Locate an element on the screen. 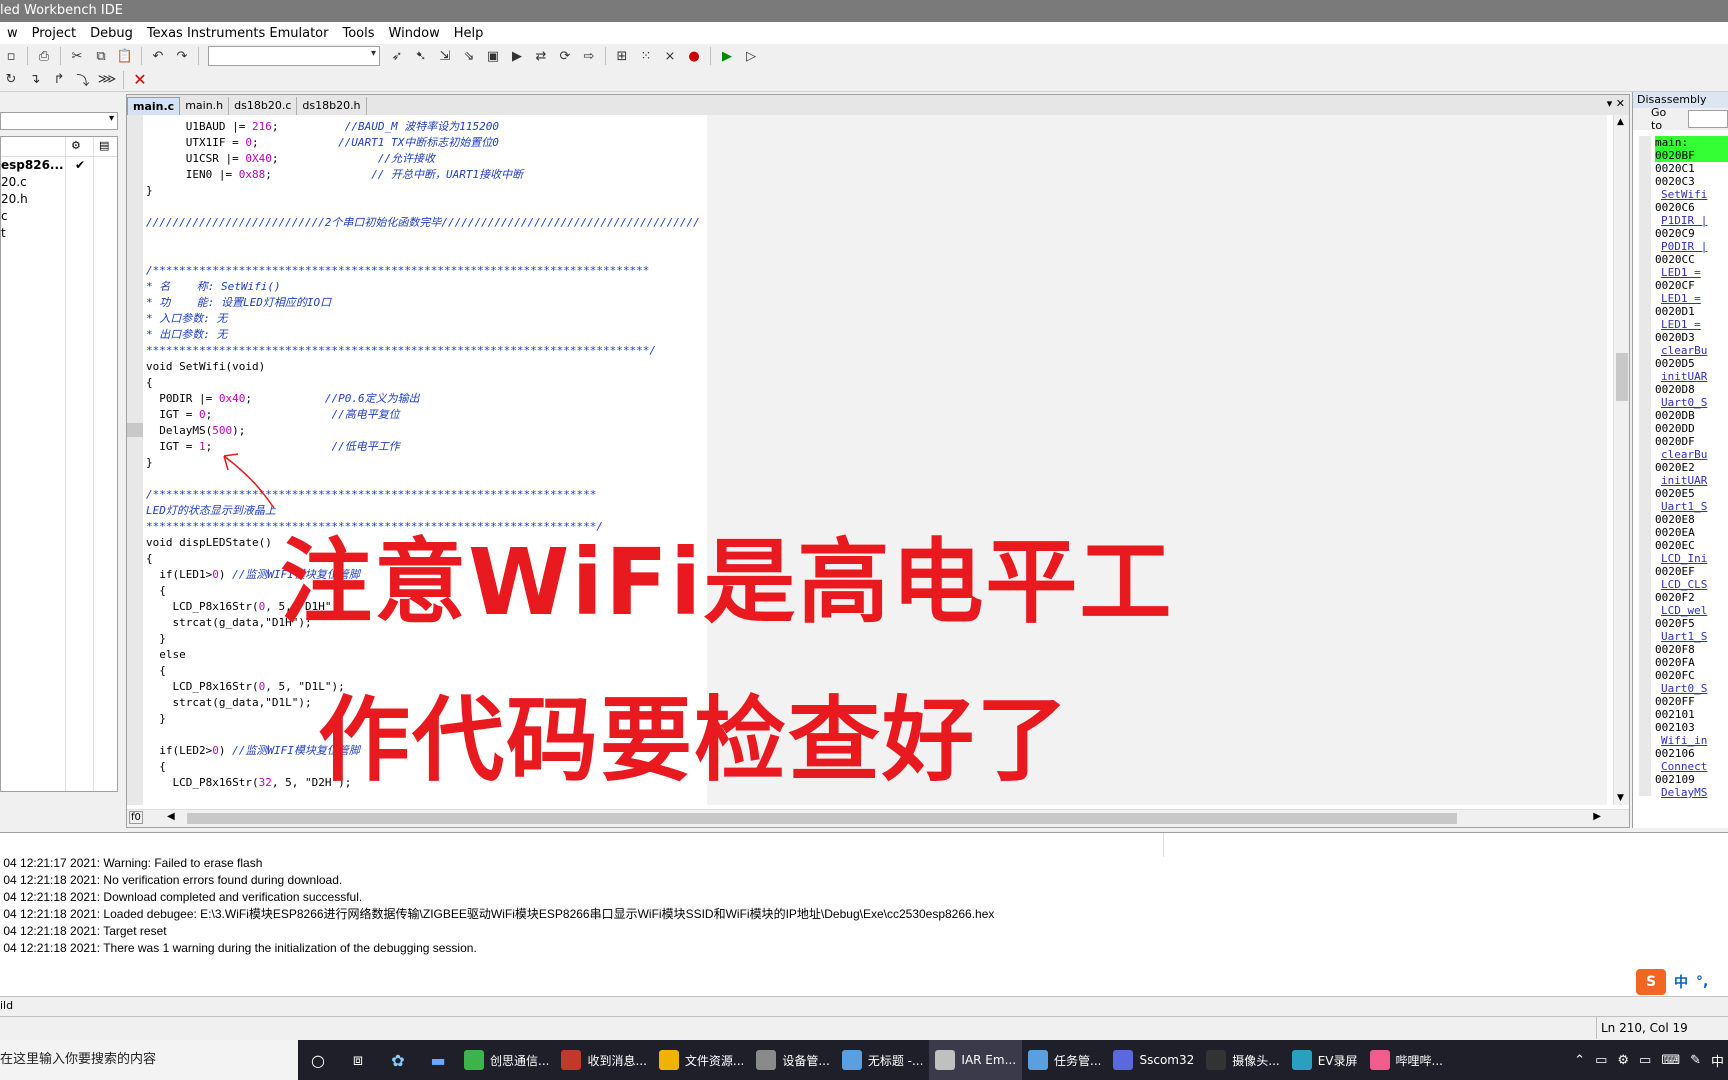 This screenshot has width=1728, height=1080. step-out-icon: ↱ is located at coordinates (59, 80).